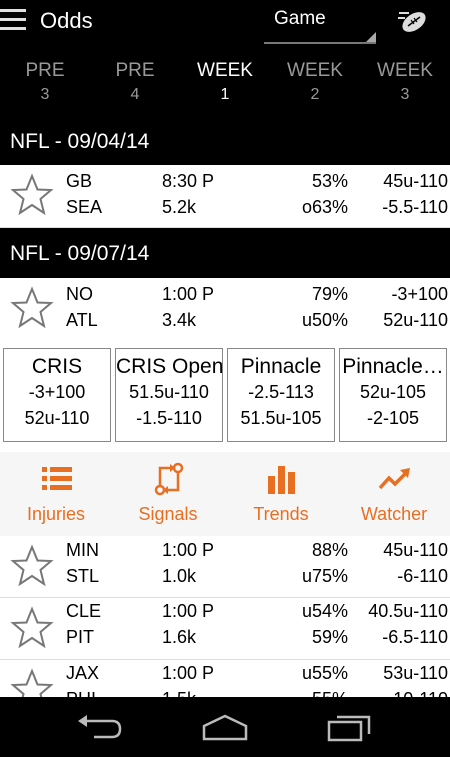  What do you see at coordinates (56, 514) in the screenshot?
I see `action-label: Injuries` at bounding box center [56, 514].